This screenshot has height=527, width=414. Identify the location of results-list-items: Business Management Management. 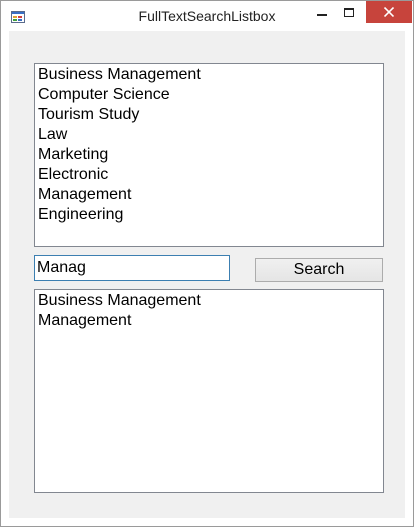
(209, 310).